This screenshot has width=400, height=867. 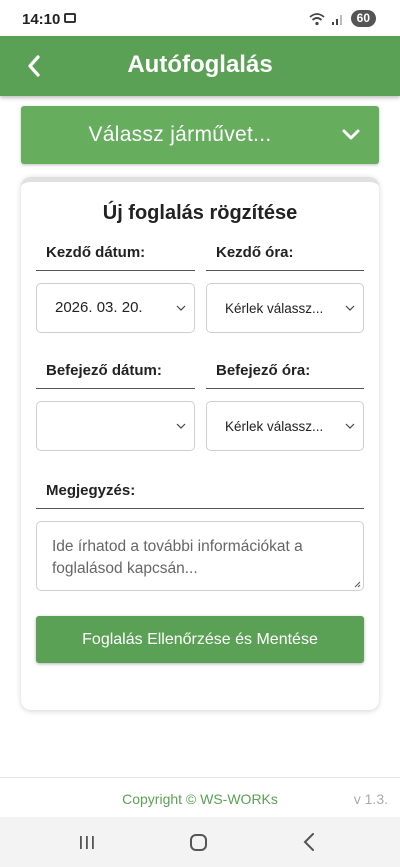 I want to click on end-date-label: Befejező dátum:, so click(x=104, y=370).